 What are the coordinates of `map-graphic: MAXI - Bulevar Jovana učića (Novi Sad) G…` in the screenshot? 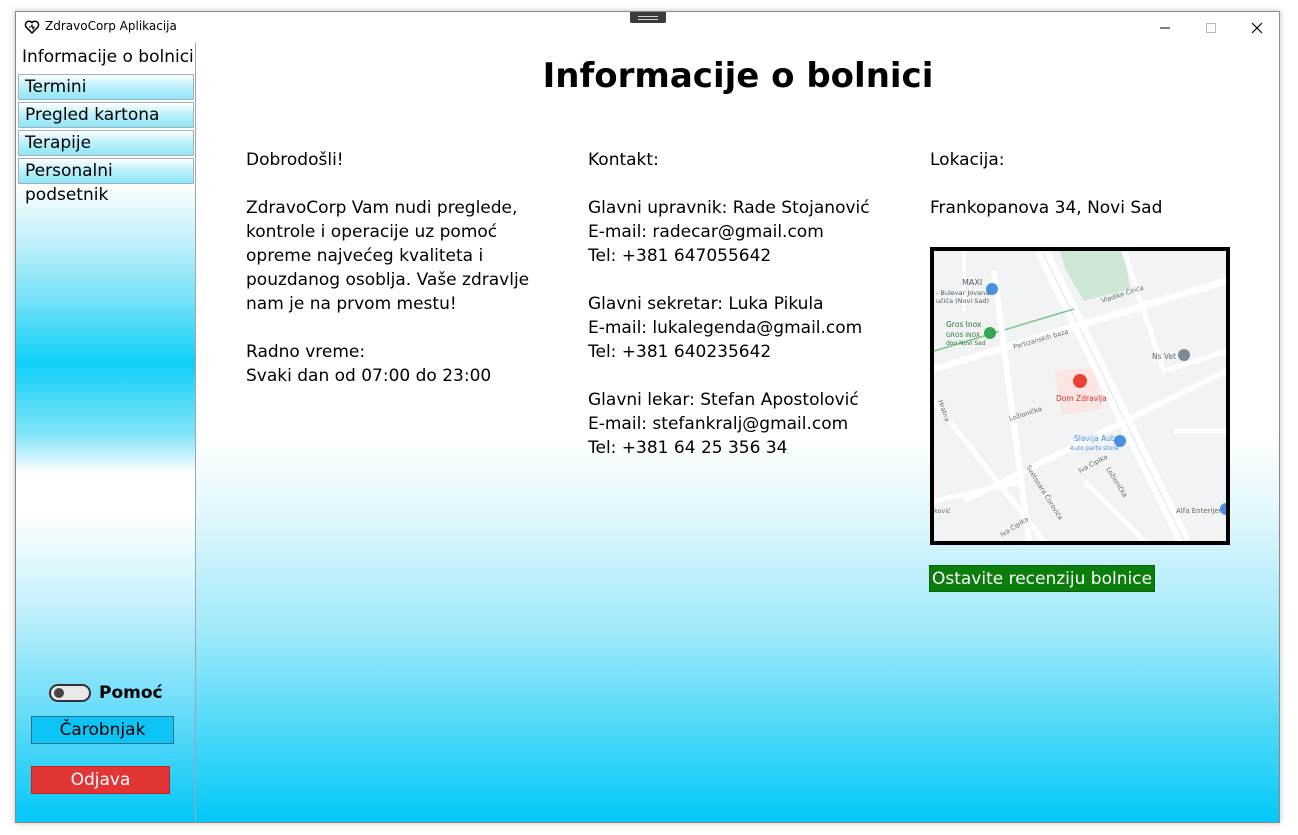 It's located at (1080, 396).